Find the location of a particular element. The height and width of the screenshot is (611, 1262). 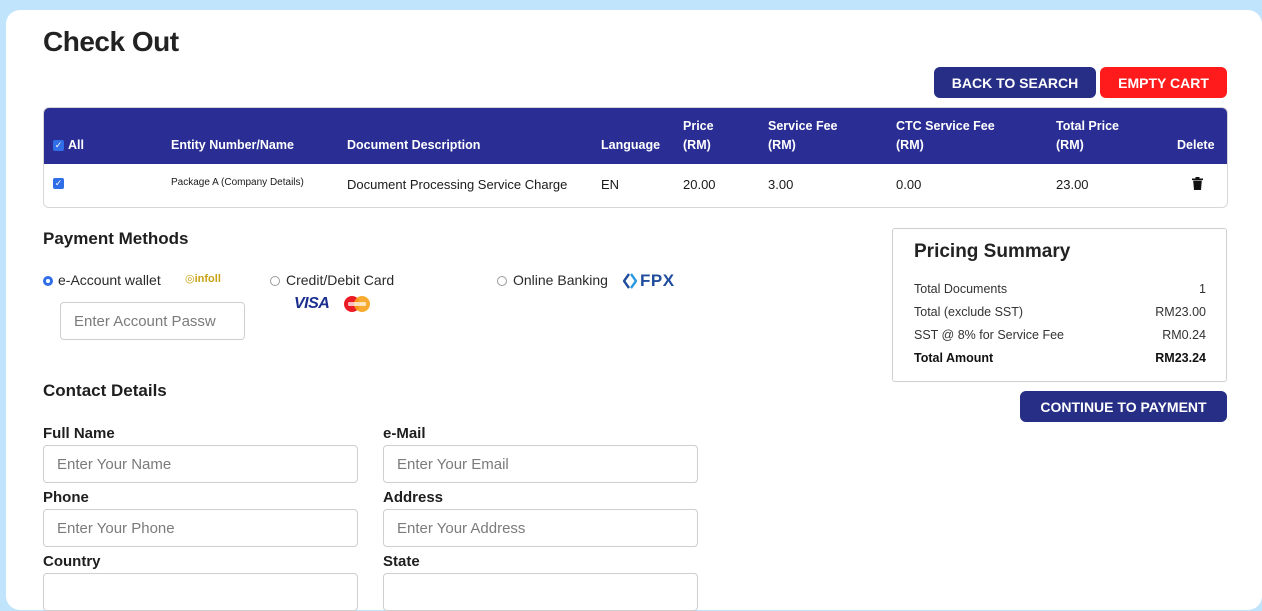

infoll-logo: ◎infoll is located at coordinates (203, 279).